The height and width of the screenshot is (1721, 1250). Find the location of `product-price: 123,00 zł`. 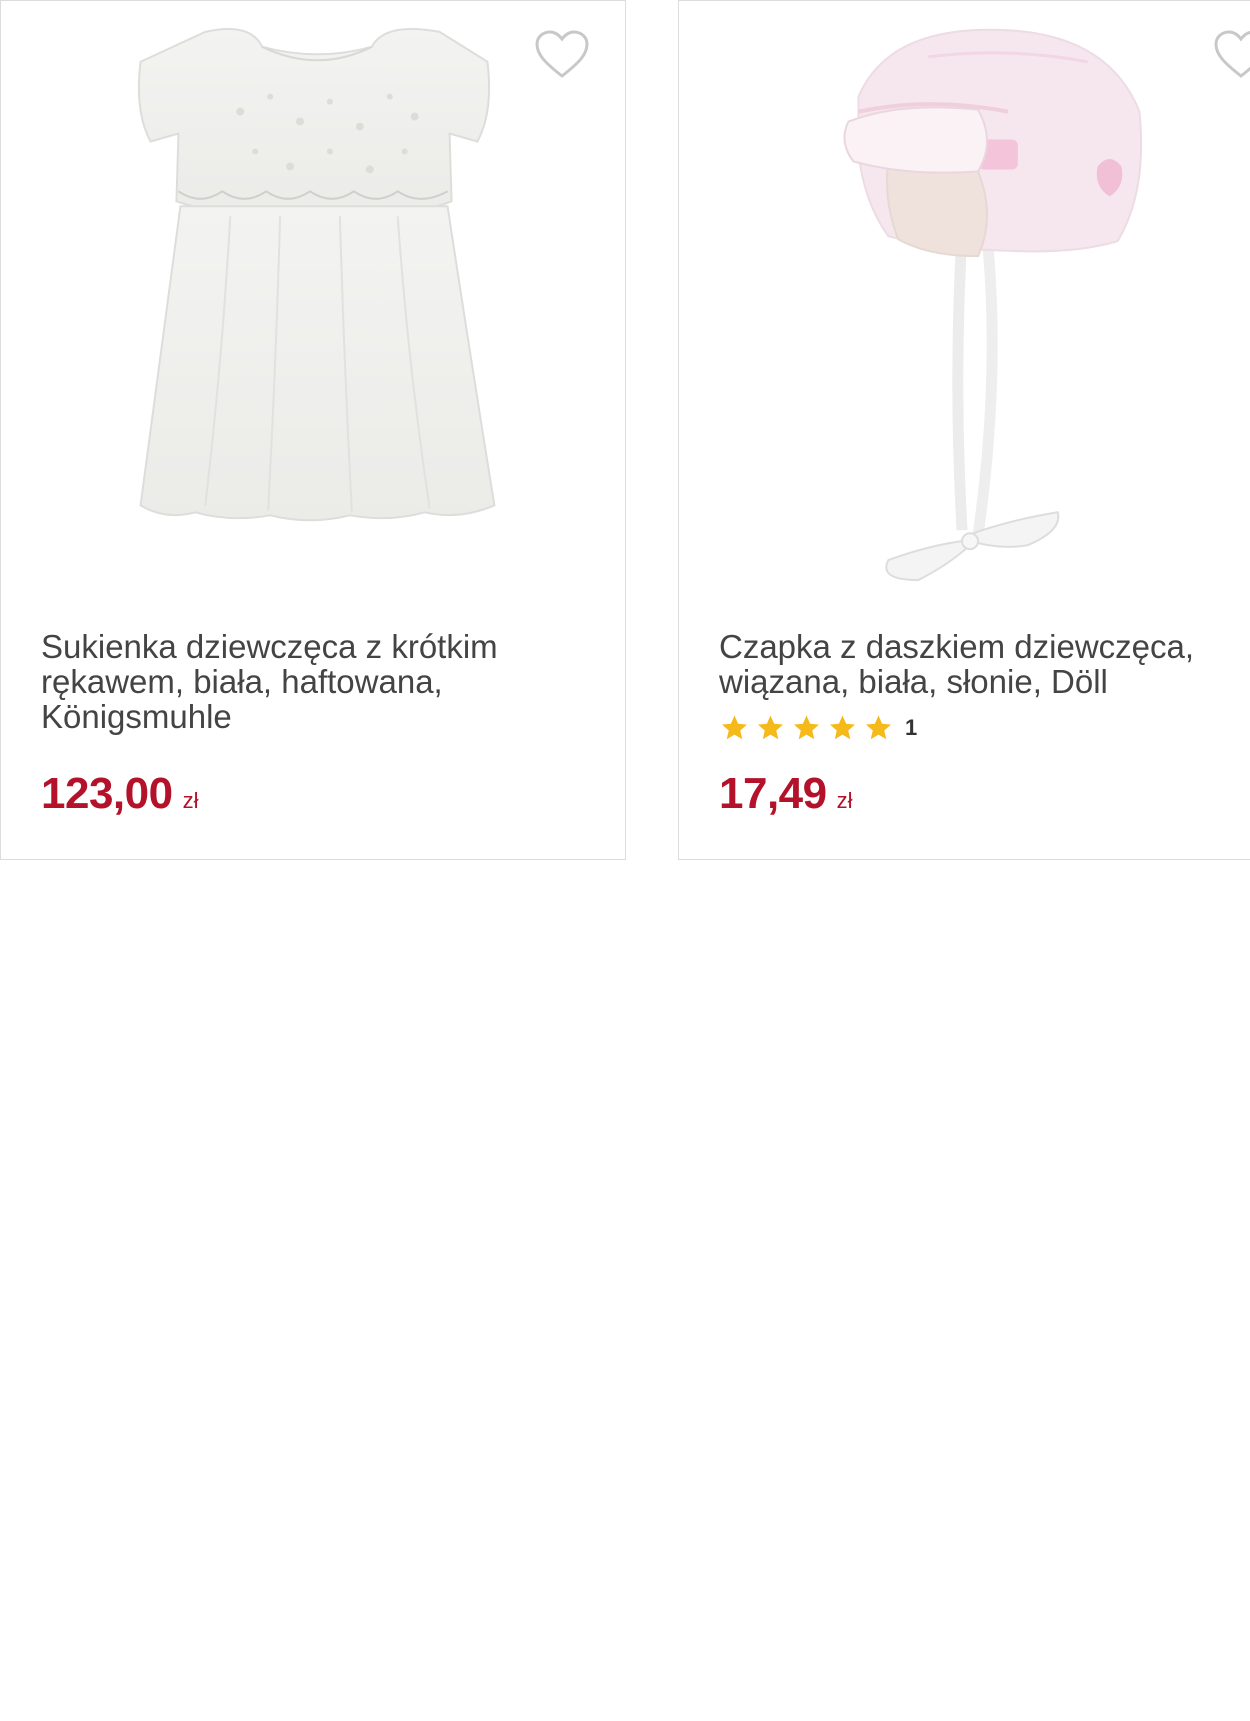

product-price: 123,00 zł is located at coordinates (119, 794).